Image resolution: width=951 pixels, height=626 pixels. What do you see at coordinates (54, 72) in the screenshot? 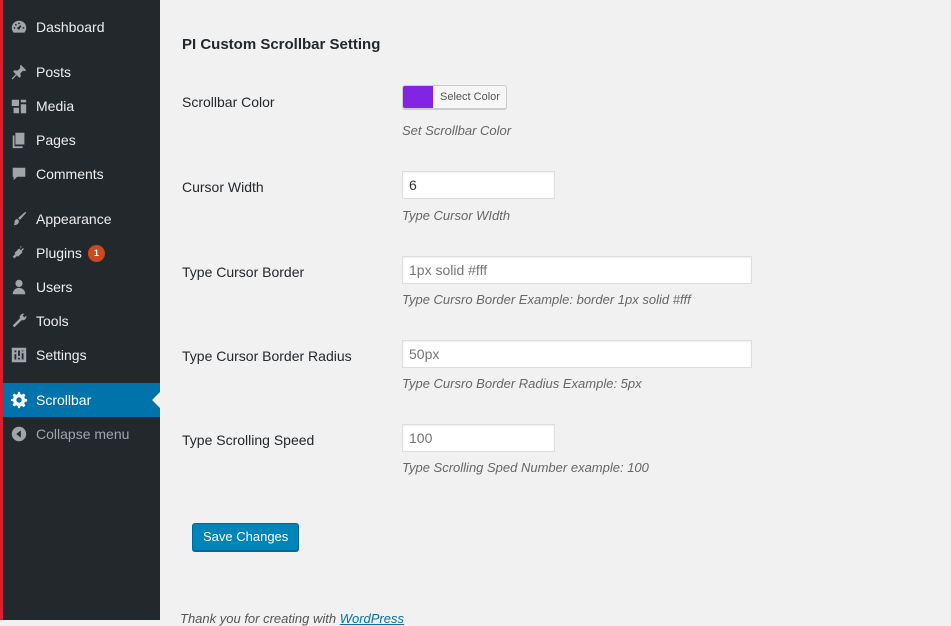
I see `sidebar-item-label: Posts` at bounding box center [54, 72].